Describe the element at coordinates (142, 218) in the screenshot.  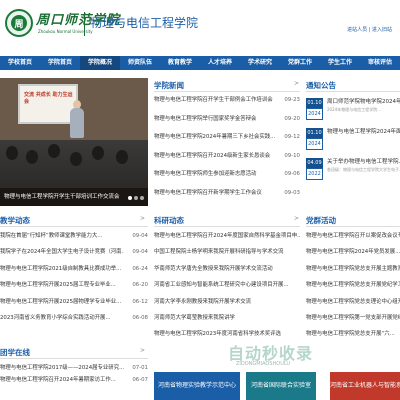
I see `teaching-more-link: >` at that location.